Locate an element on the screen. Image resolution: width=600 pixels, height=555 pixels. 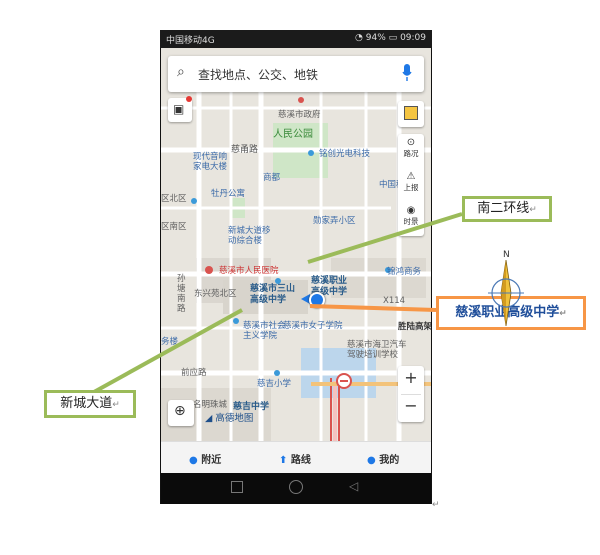
callout-ring-road: 南二环线↵ is located at coordinates (507, 209).